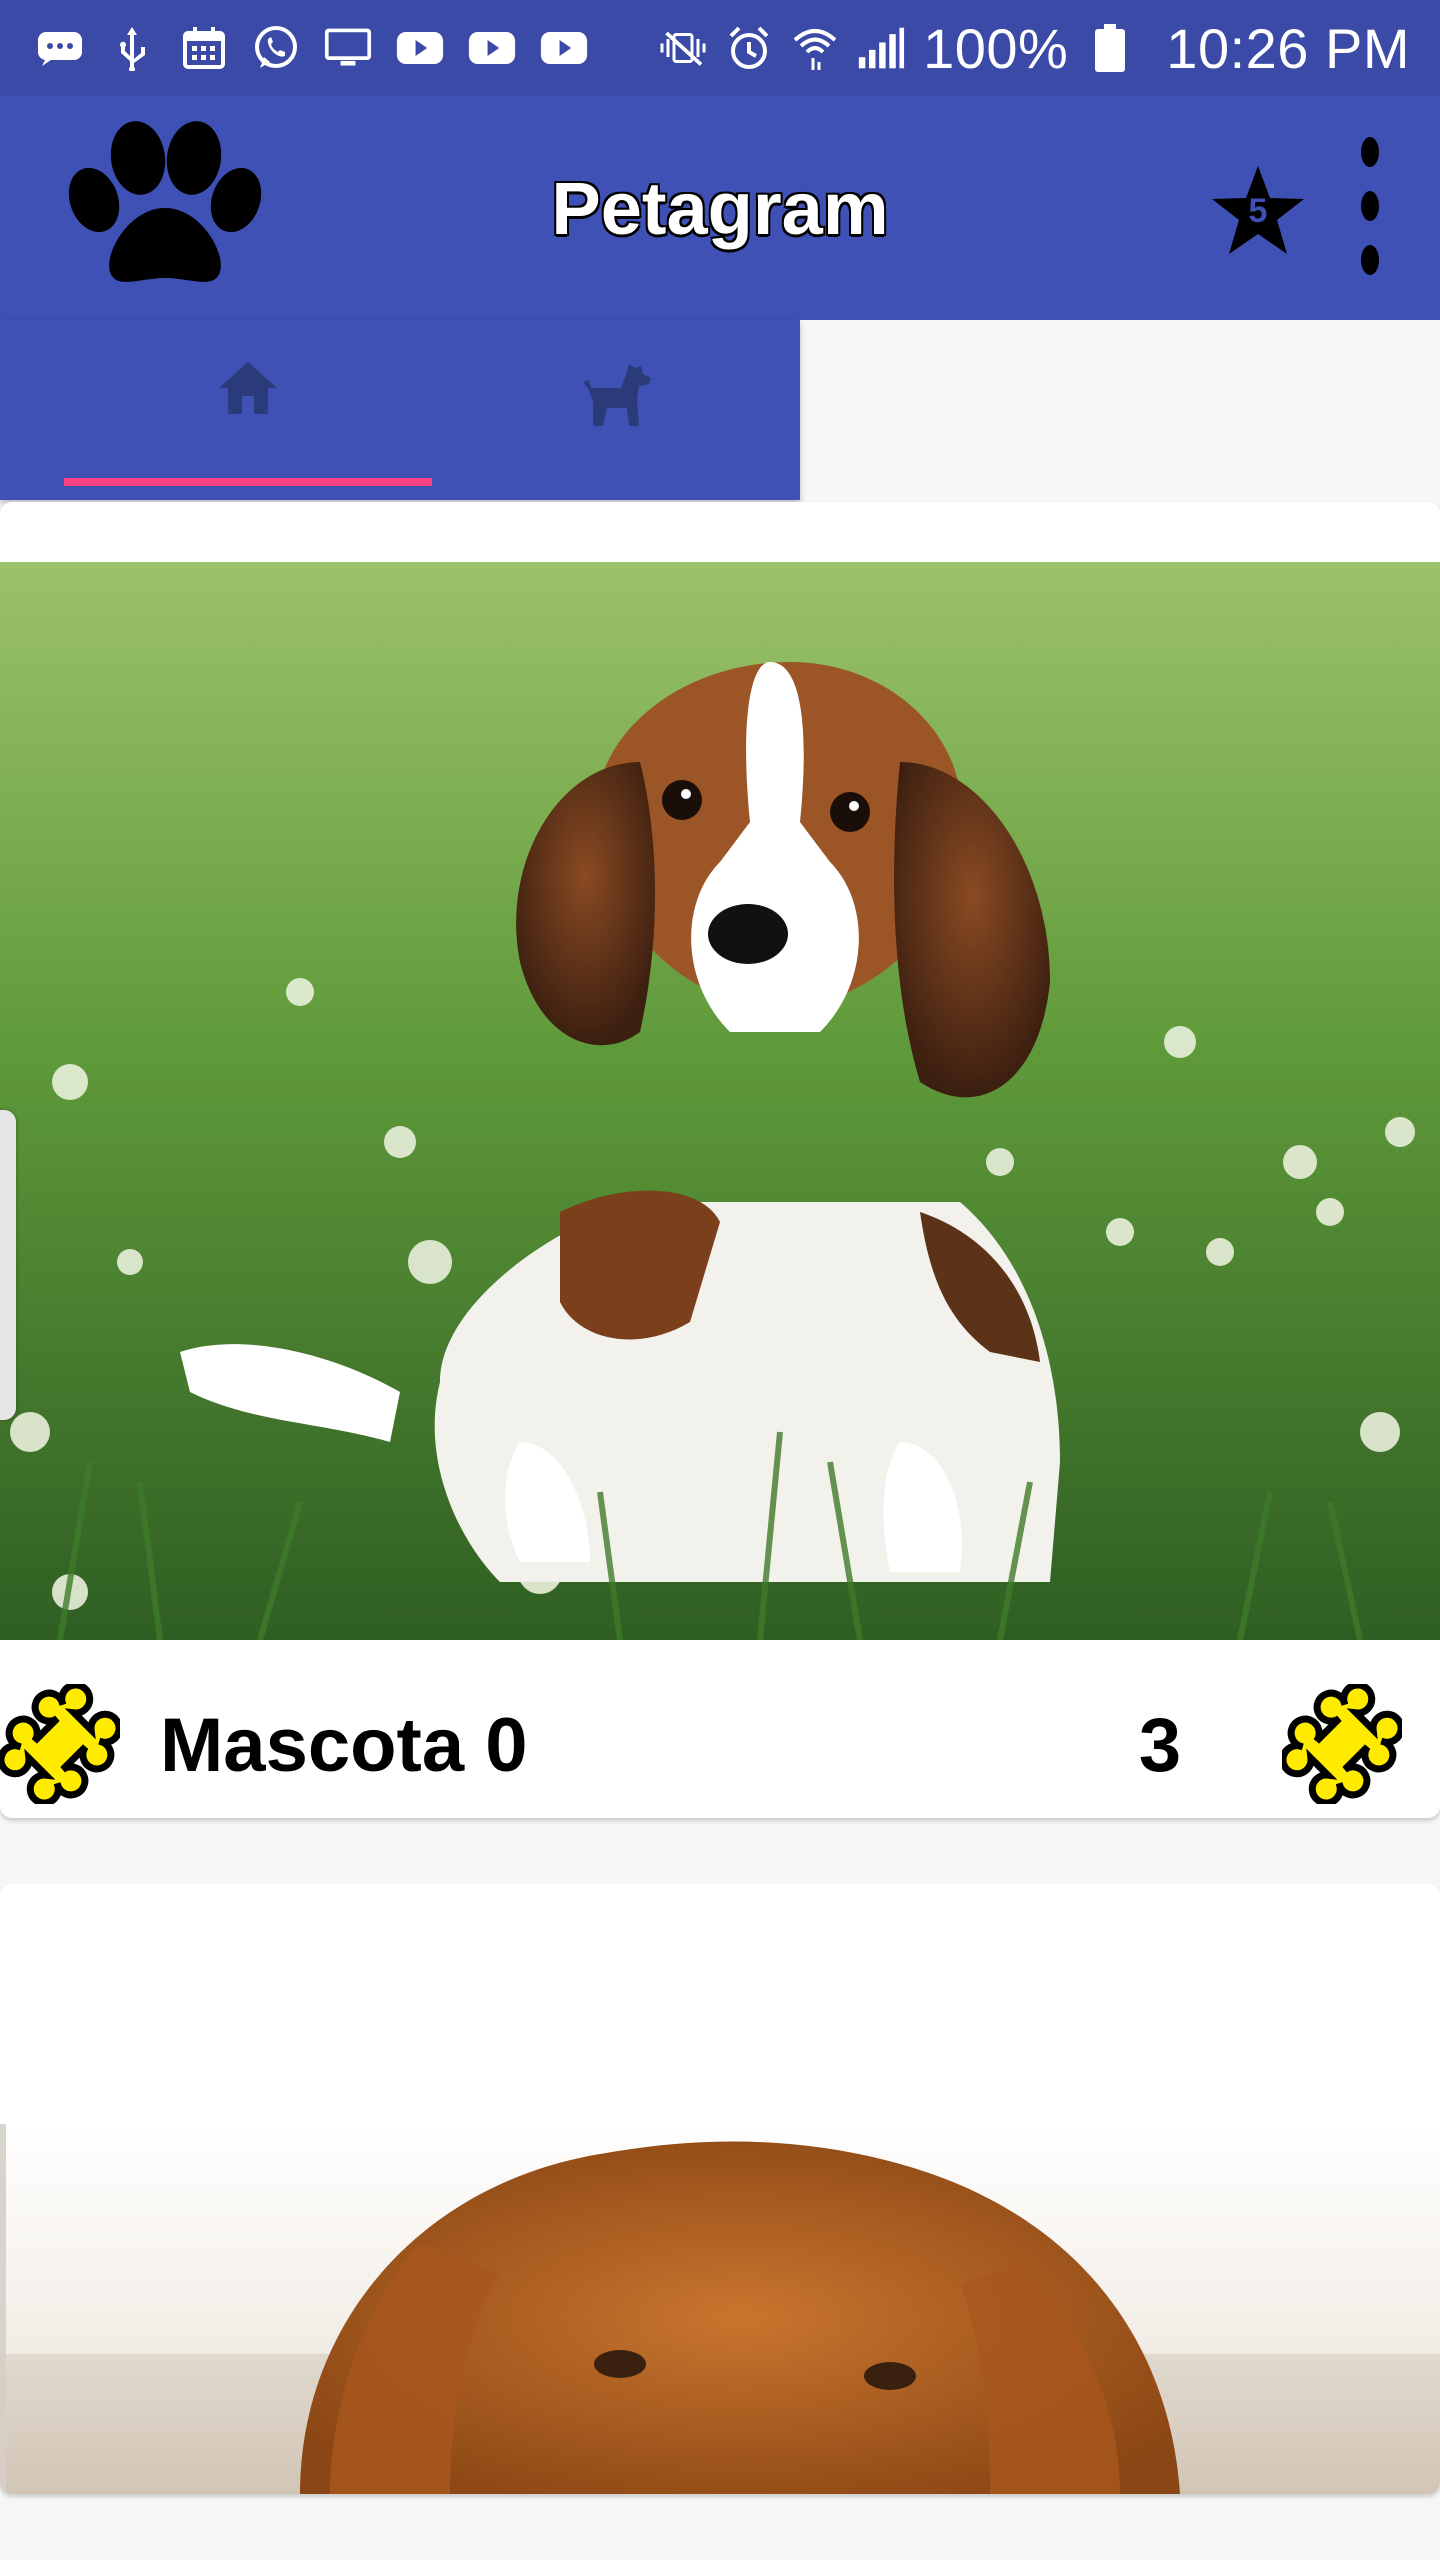 The image size is (1440, 2560). Describe the element at coordinates (1370, 206) in the screenshot. I see `more-vert-icon` at that location.